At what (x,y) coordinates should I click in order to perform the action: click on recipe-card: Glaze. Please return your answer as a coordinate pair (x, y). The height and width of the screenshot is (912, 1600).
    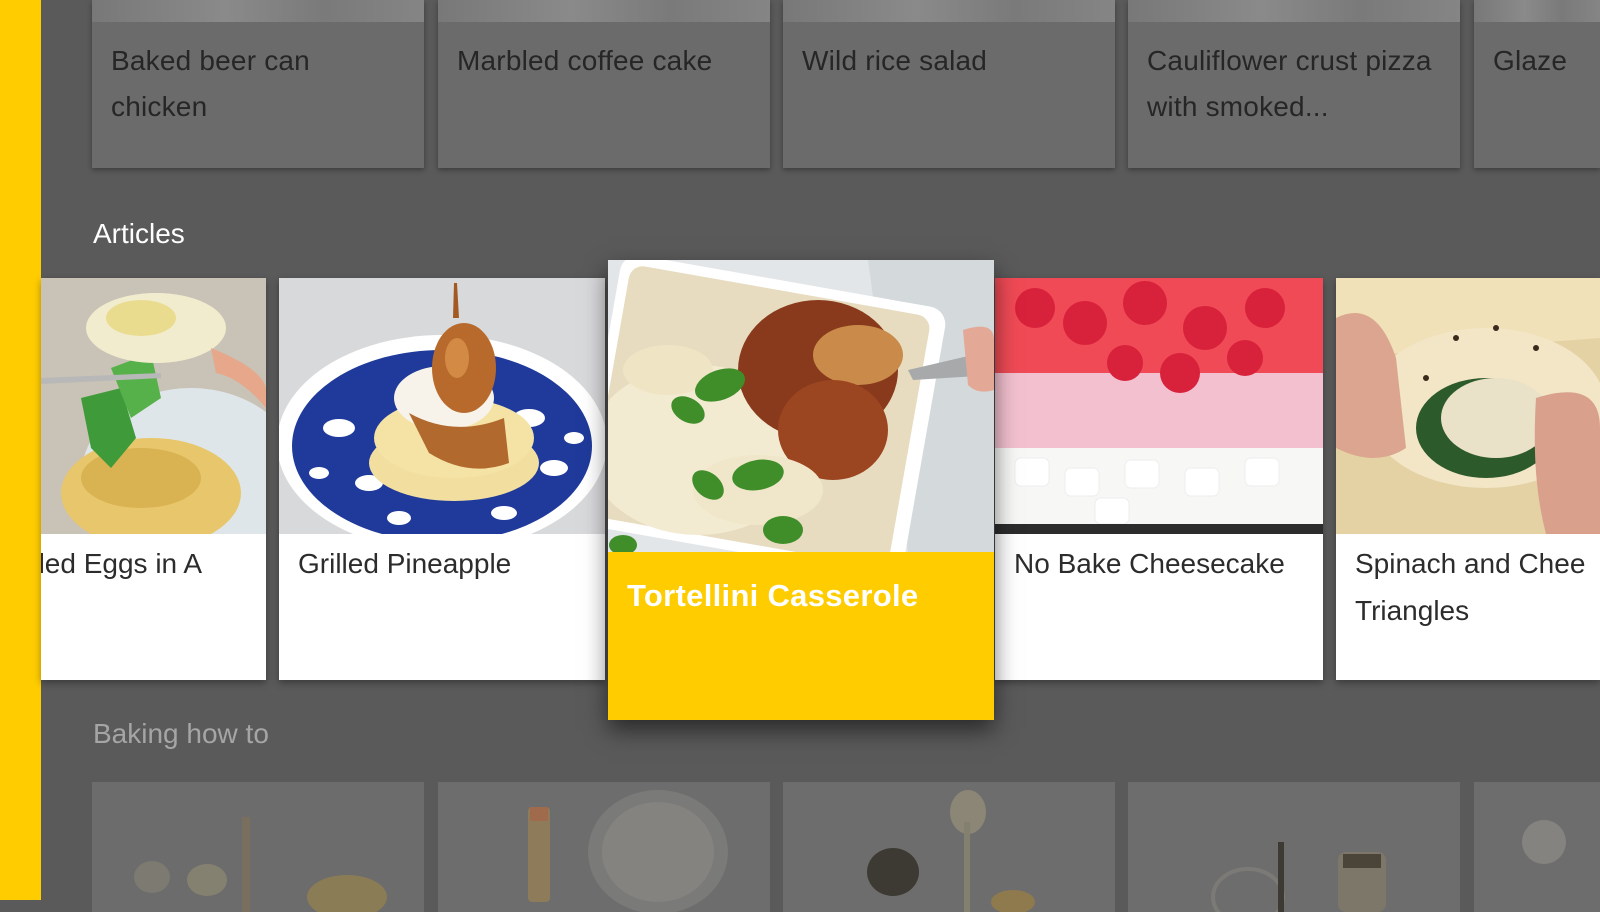
    Looking at the image, I should click on (1537, 84).